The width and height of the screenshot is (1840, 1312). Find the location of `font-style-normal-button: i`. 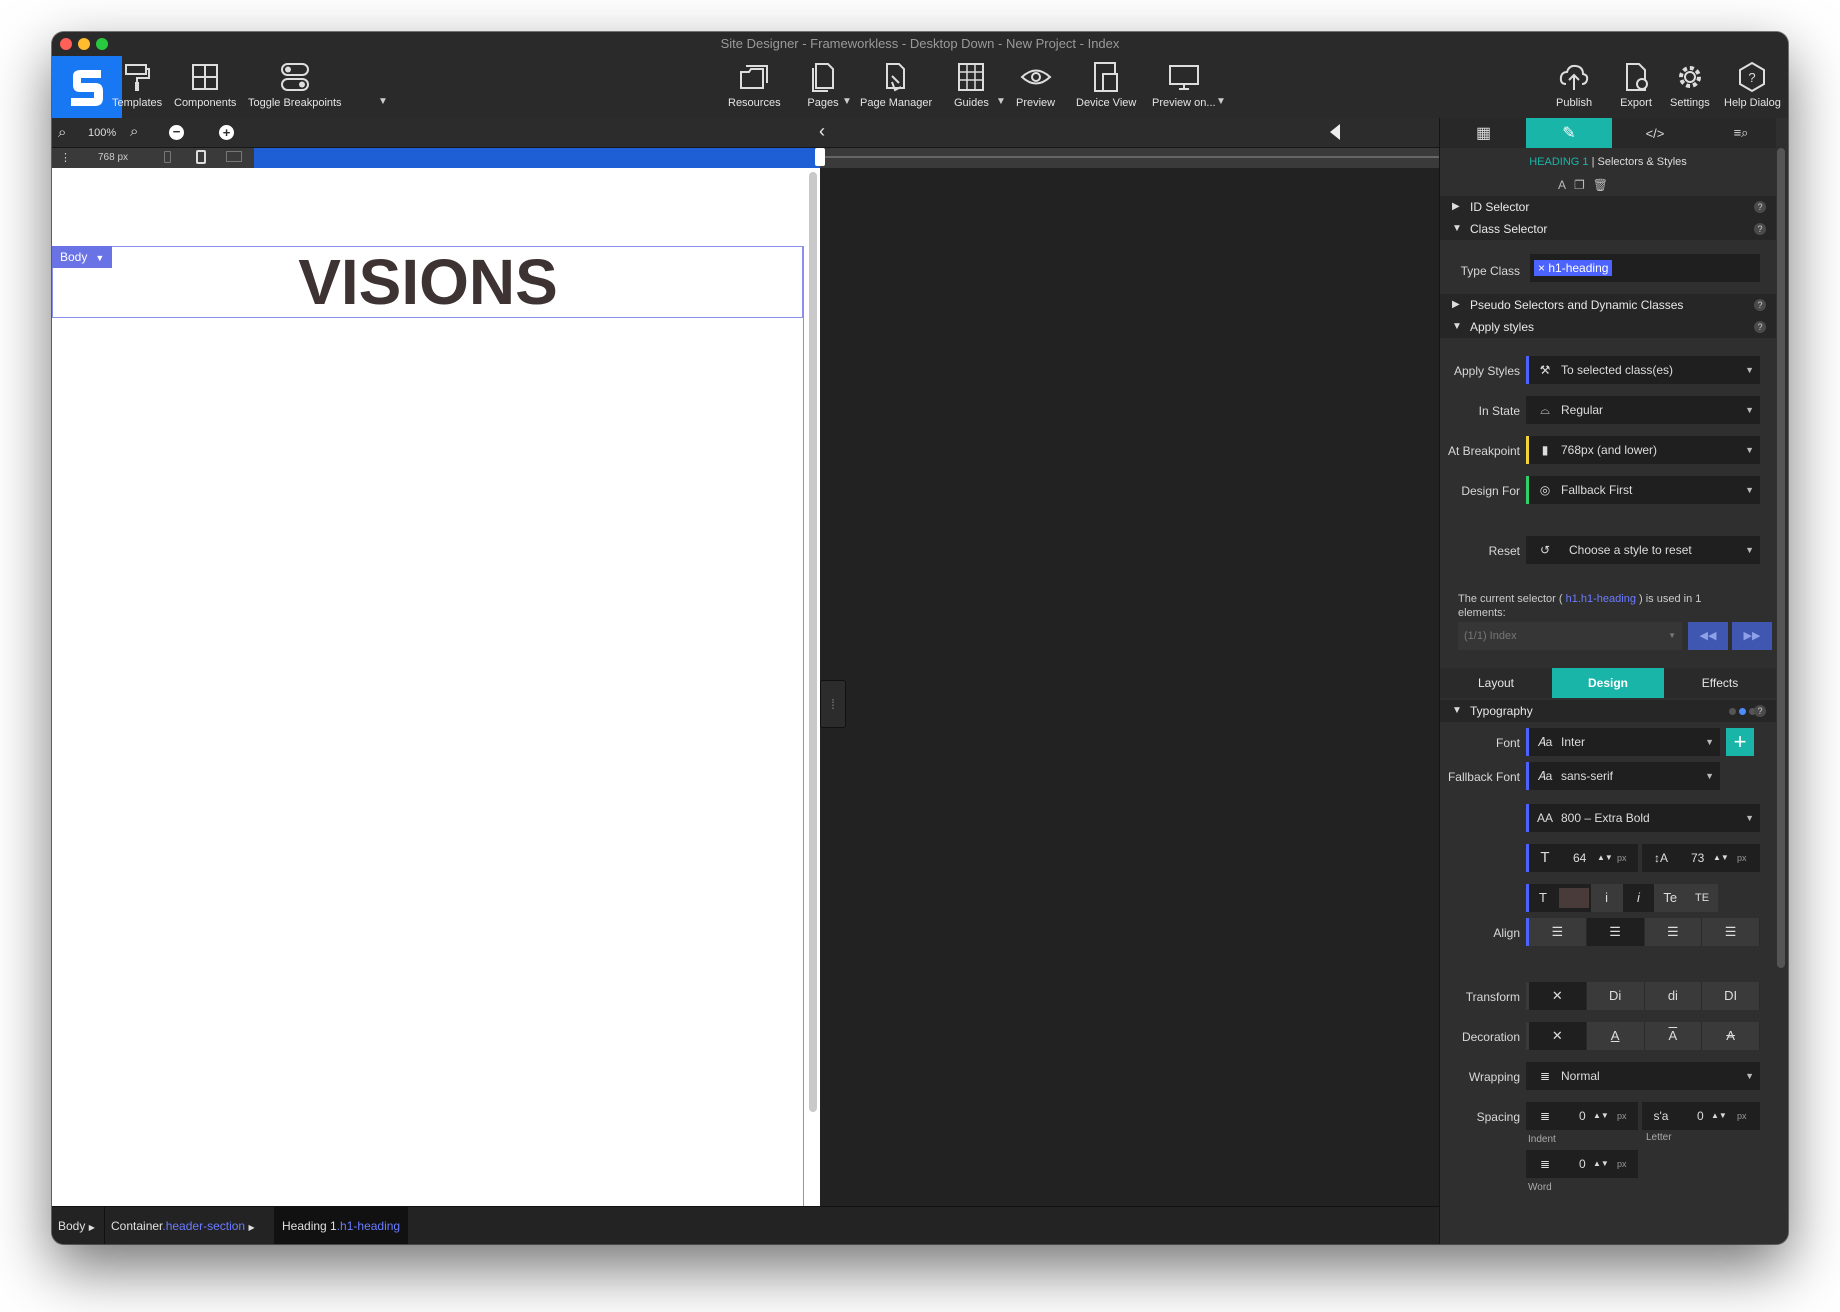

font-style-normal-button: i is located at coordinates (1606, 898).